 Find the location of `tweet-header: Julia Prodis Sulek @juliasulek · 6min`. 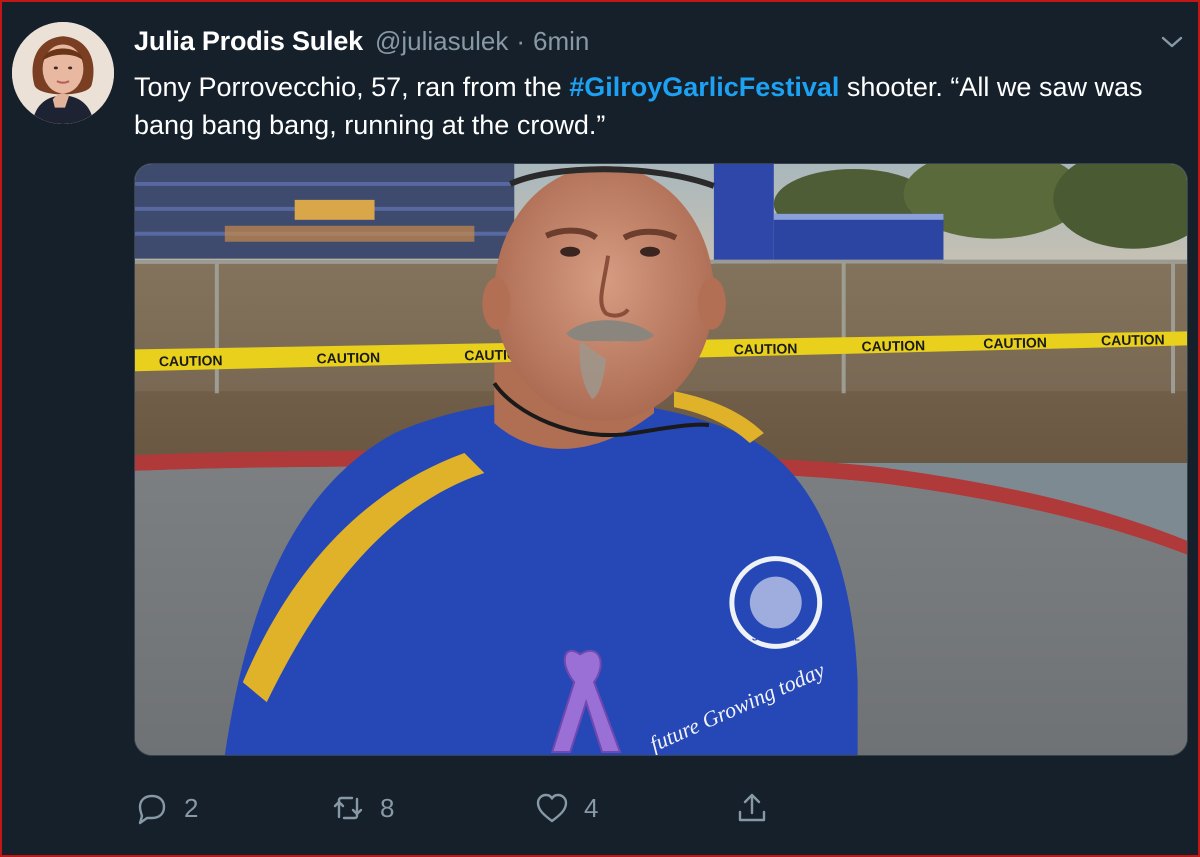

tweet-header: Julia Prodis Sulek @juliasulek · 6min is located at coordinates (361, 44).